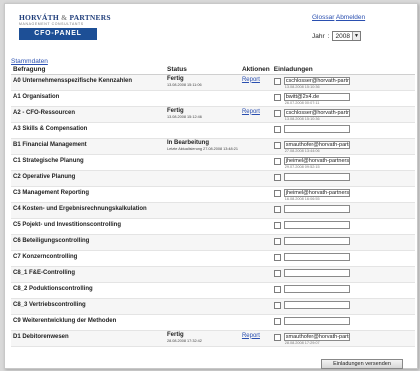  What do you see at coordinates (342, 36) in the screenshot?
I see `year-value: 2008` at bounding box center [342, 36].